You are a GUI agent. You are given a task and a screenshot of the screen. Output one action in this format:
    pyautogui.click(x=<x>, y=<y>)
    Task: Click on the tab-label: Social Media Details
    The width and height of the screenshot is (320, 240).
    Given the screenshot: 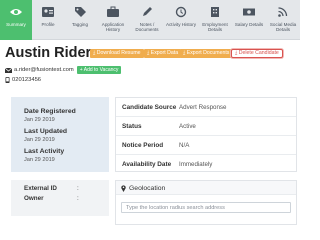 What is the action you would take?
    pyautogui.click(x=283, y=27)
    